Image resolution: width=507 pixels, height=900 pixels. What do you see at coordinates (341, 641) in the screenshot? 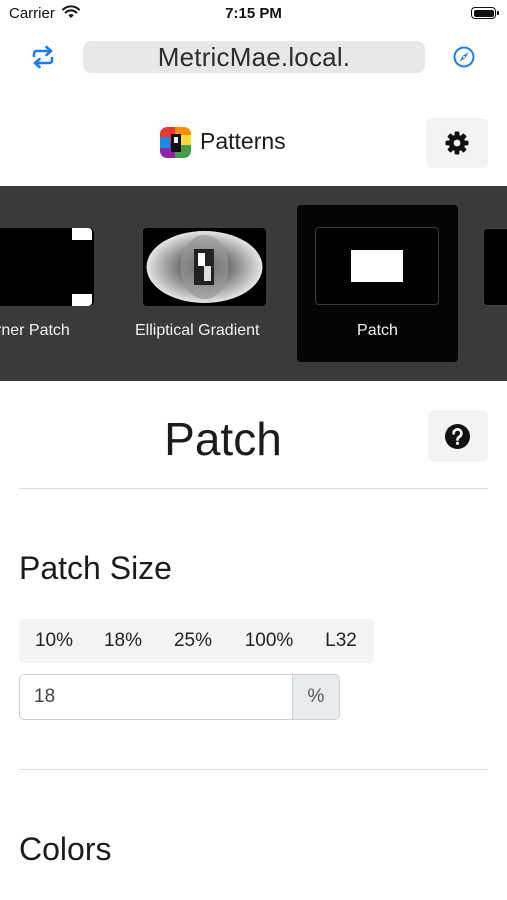
I see `preset-l32: L32` at bounding box center [341, 641].